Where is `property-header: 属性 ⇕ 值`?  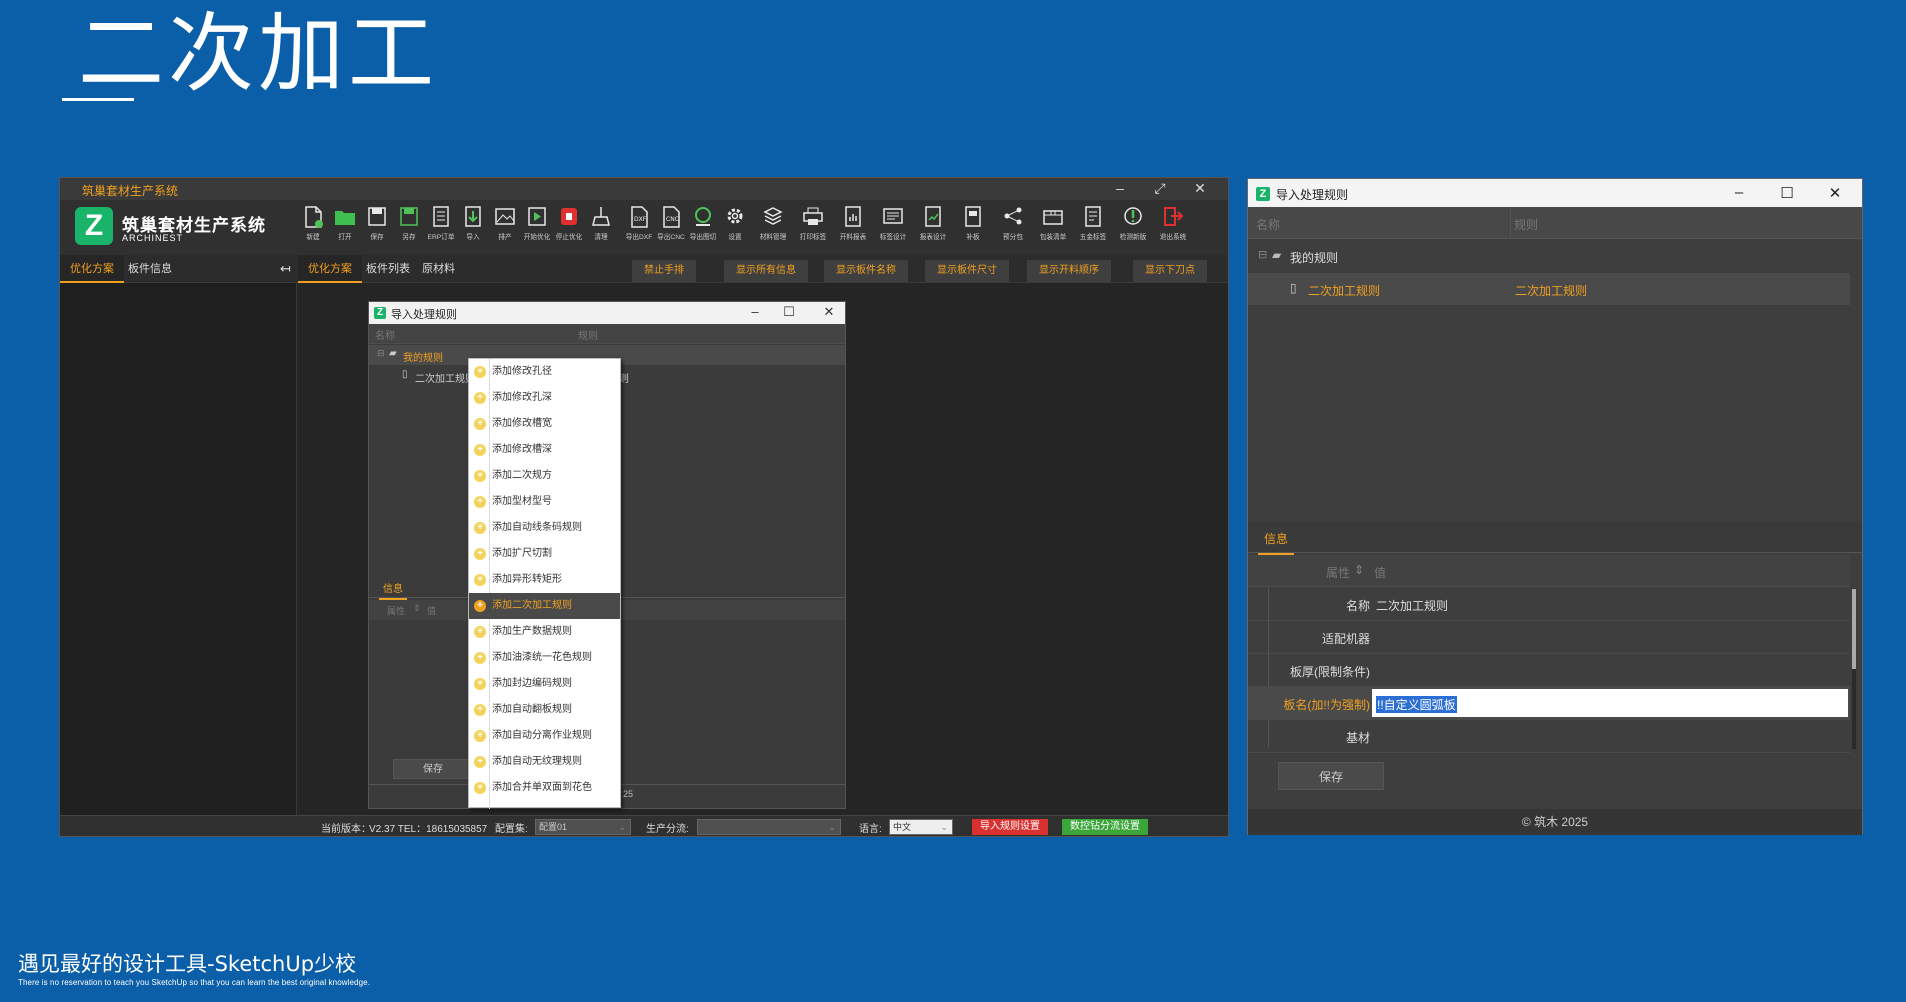 property-header: 属性 ⇕ 值 is located at coordinates (1549, 571).